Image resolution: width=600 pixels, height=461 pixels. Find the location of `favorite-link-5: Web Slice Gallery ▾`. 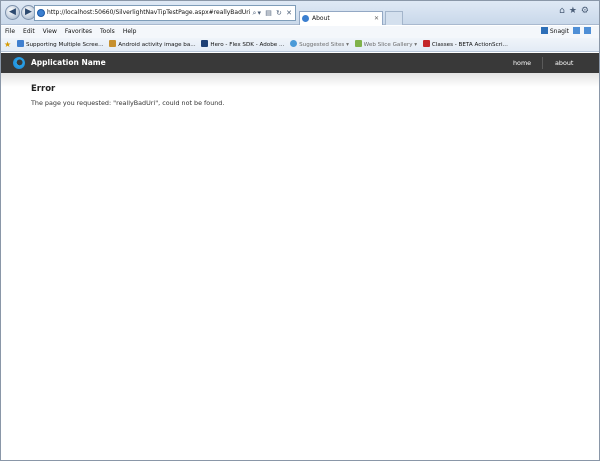

favorite-link-5: Web Slice Gallery ▾ is located at coordinates (385, 44).